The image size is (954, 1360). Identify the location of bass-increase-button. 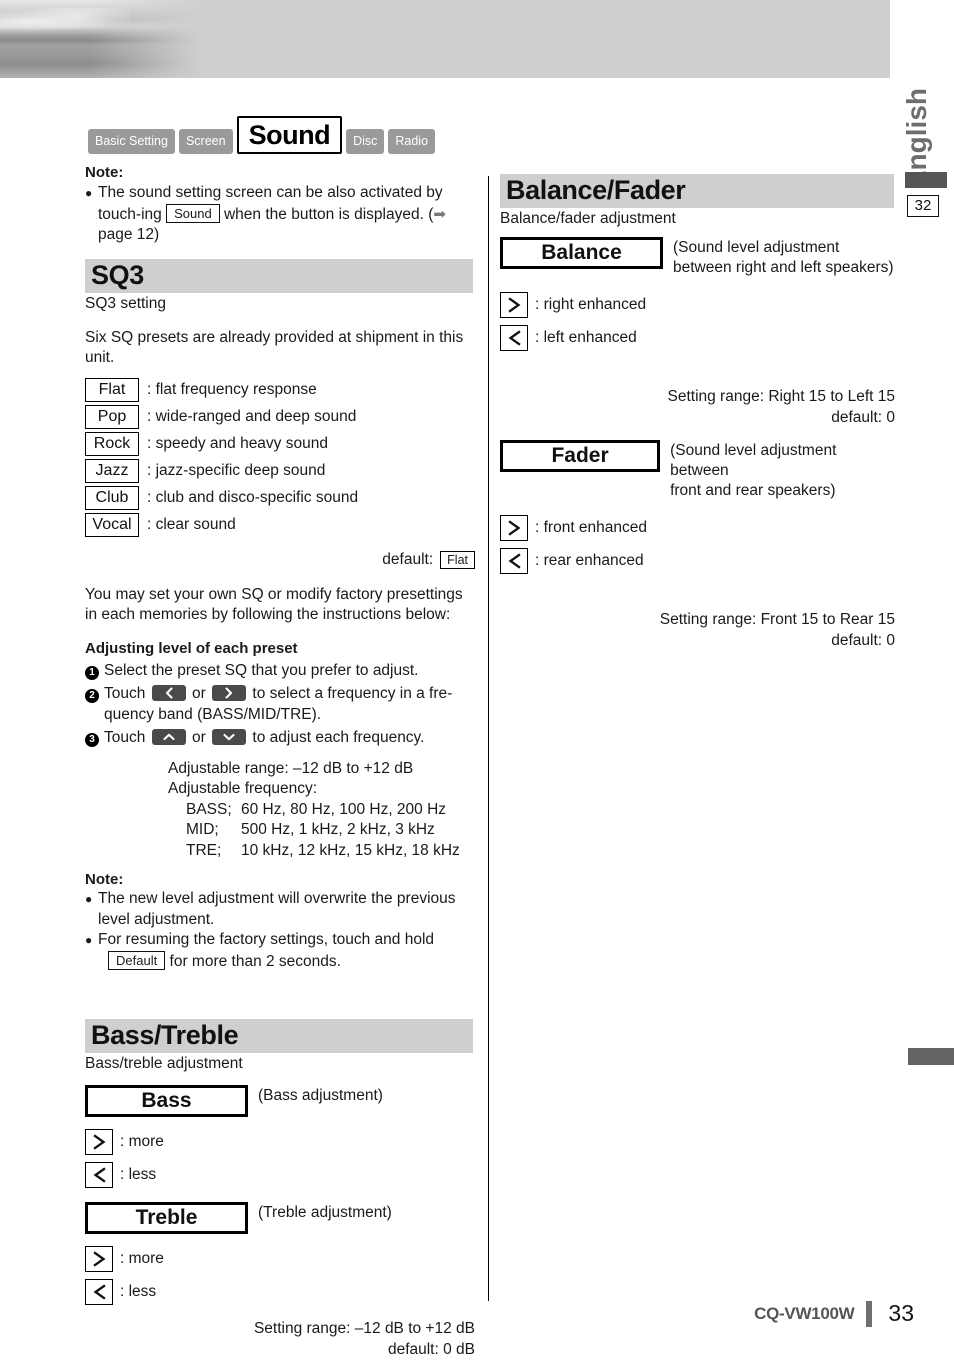
(99, 1142).